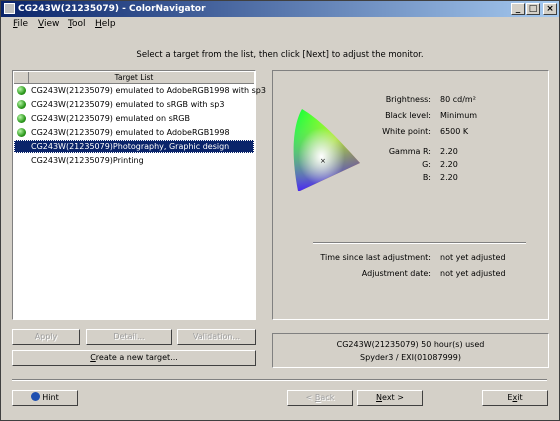 The image size is (560, 421). What do you see at coordinates (426, 177) in the screenshot?
I see `gamma-b-label: B:` at bounding box center [426, 177].